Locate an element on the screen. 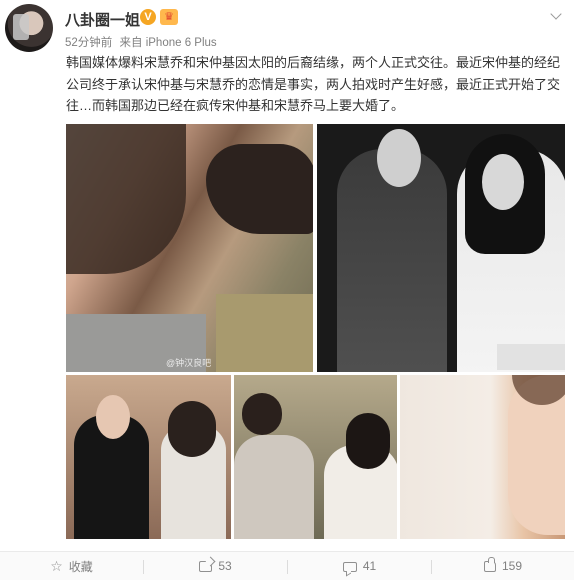 This screenshot has width=574, height=580. verified-badge-icon: V is located at coordinates (148, 17).